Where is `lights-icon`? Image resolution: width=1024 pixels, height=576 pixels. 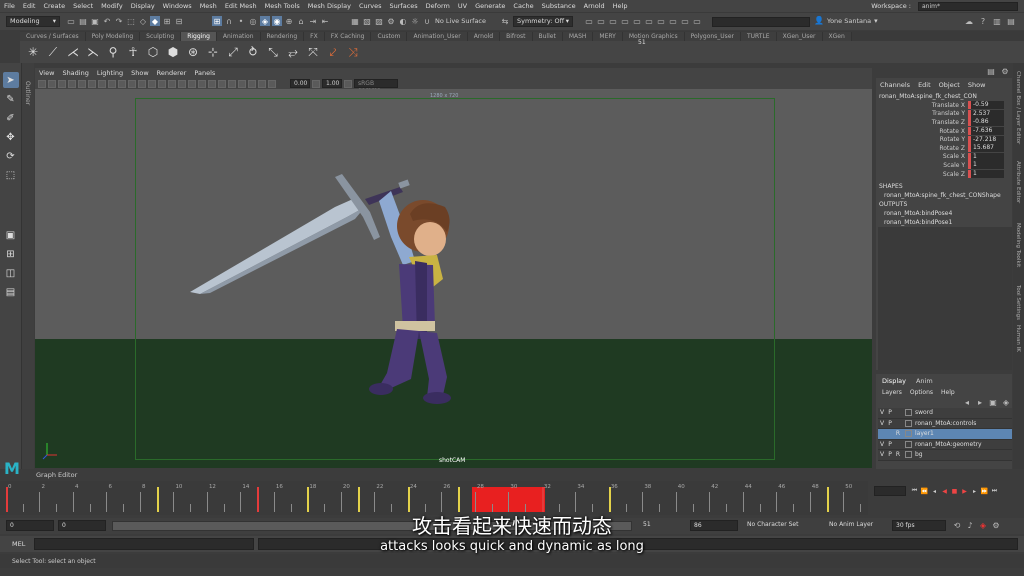 lights-icon is located at coordinates (192, 83).